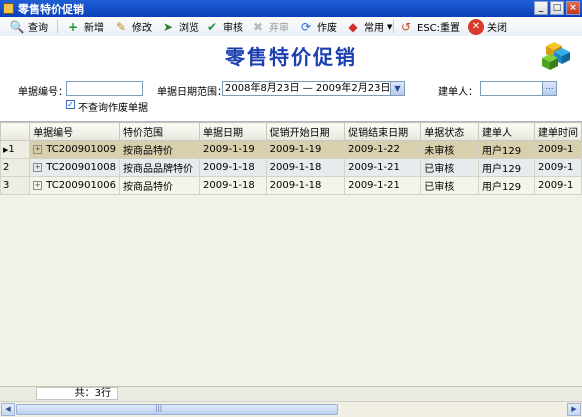  I want to click on maximize-button: □, so click(557, 8).